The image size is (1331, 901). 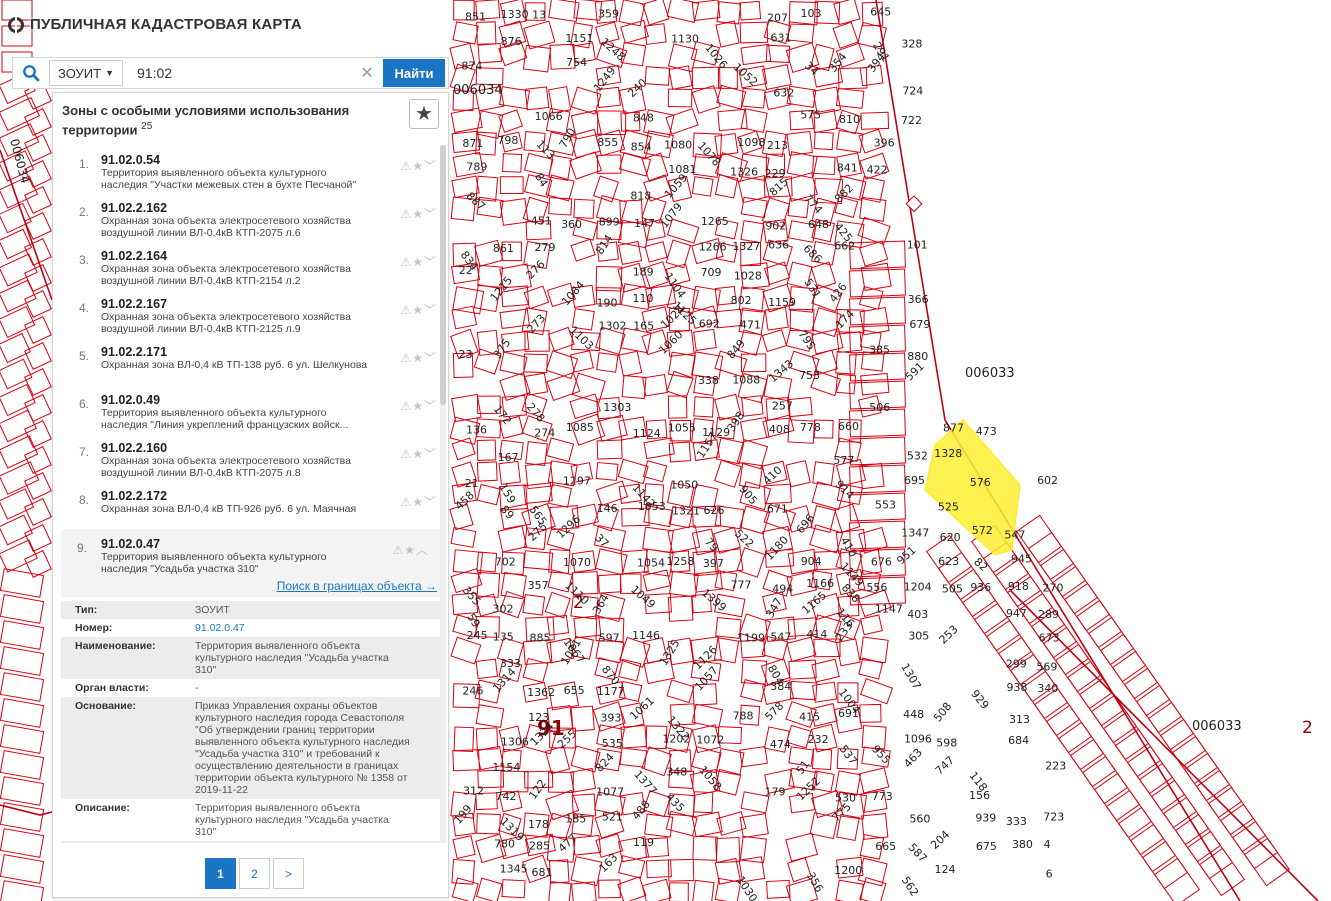 What do you see at coordinates (1014, 534) in the screenshot?
I see `parcel-number: 547` at bounding box center [1014, 534].